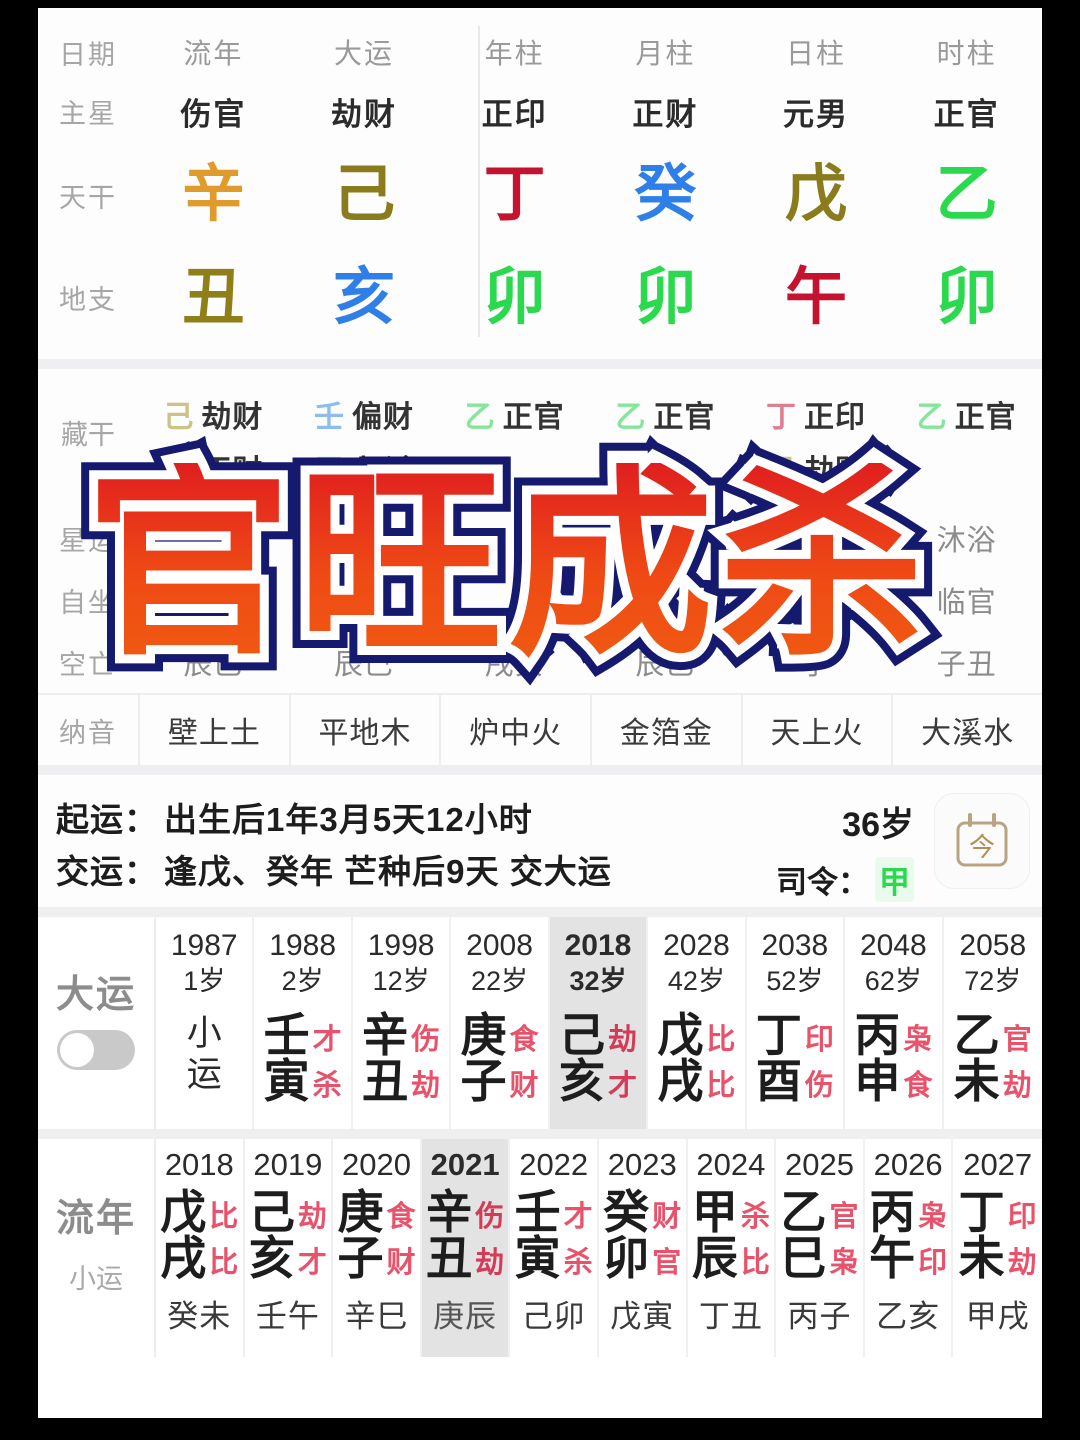 The image size is (1080, 1440). What do you see at coordinates (581, 1035) in the screenshot?
I see `dayun-stem: 己` at bounding box center [581, 1035].